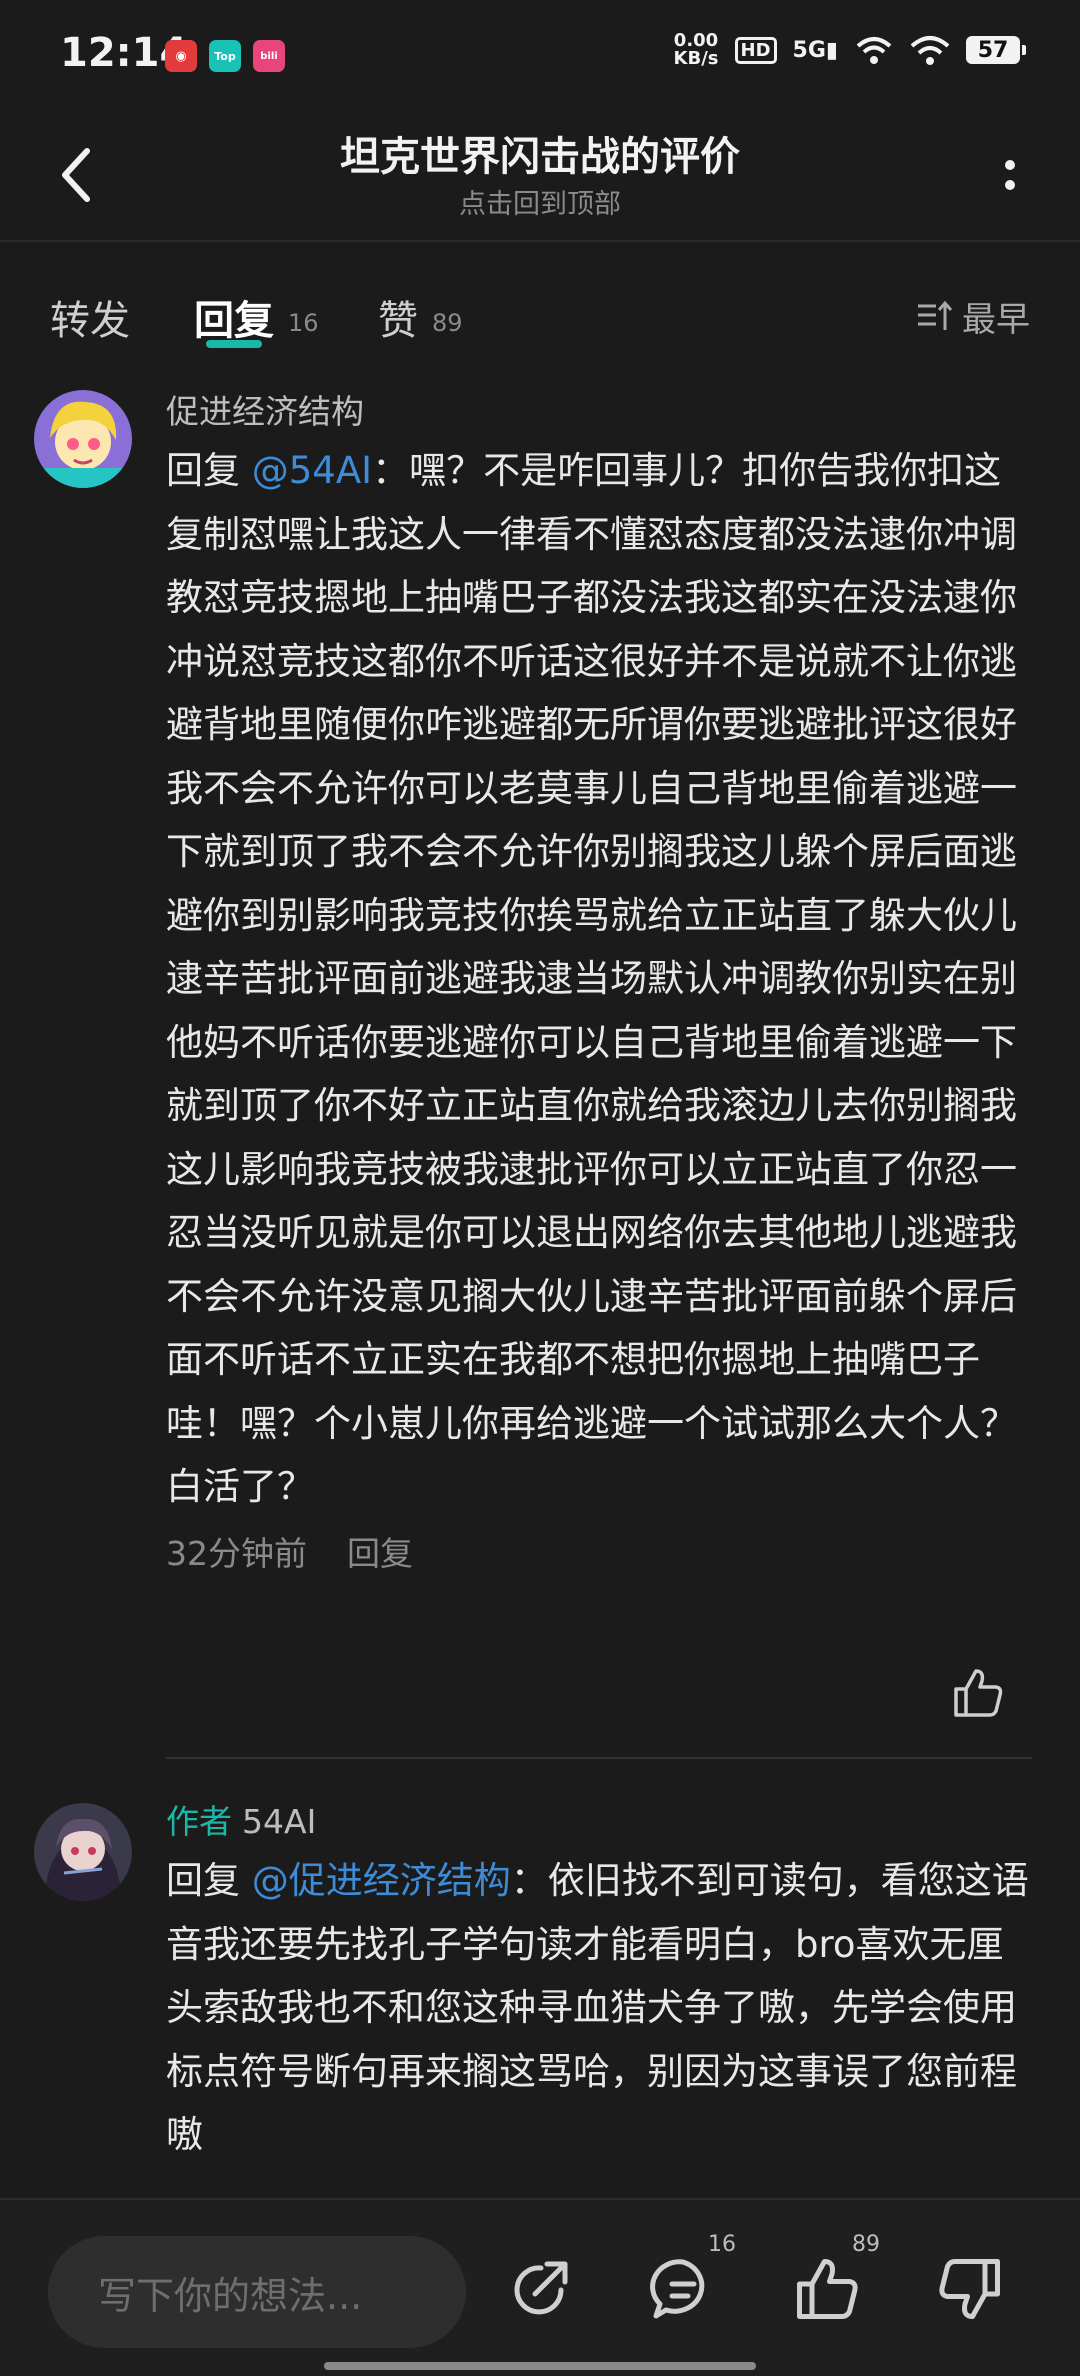  What do you see at coordinates (973, 316) in the screenshot?
I see `sort-button: 最早` at bounding box center [973, 316].